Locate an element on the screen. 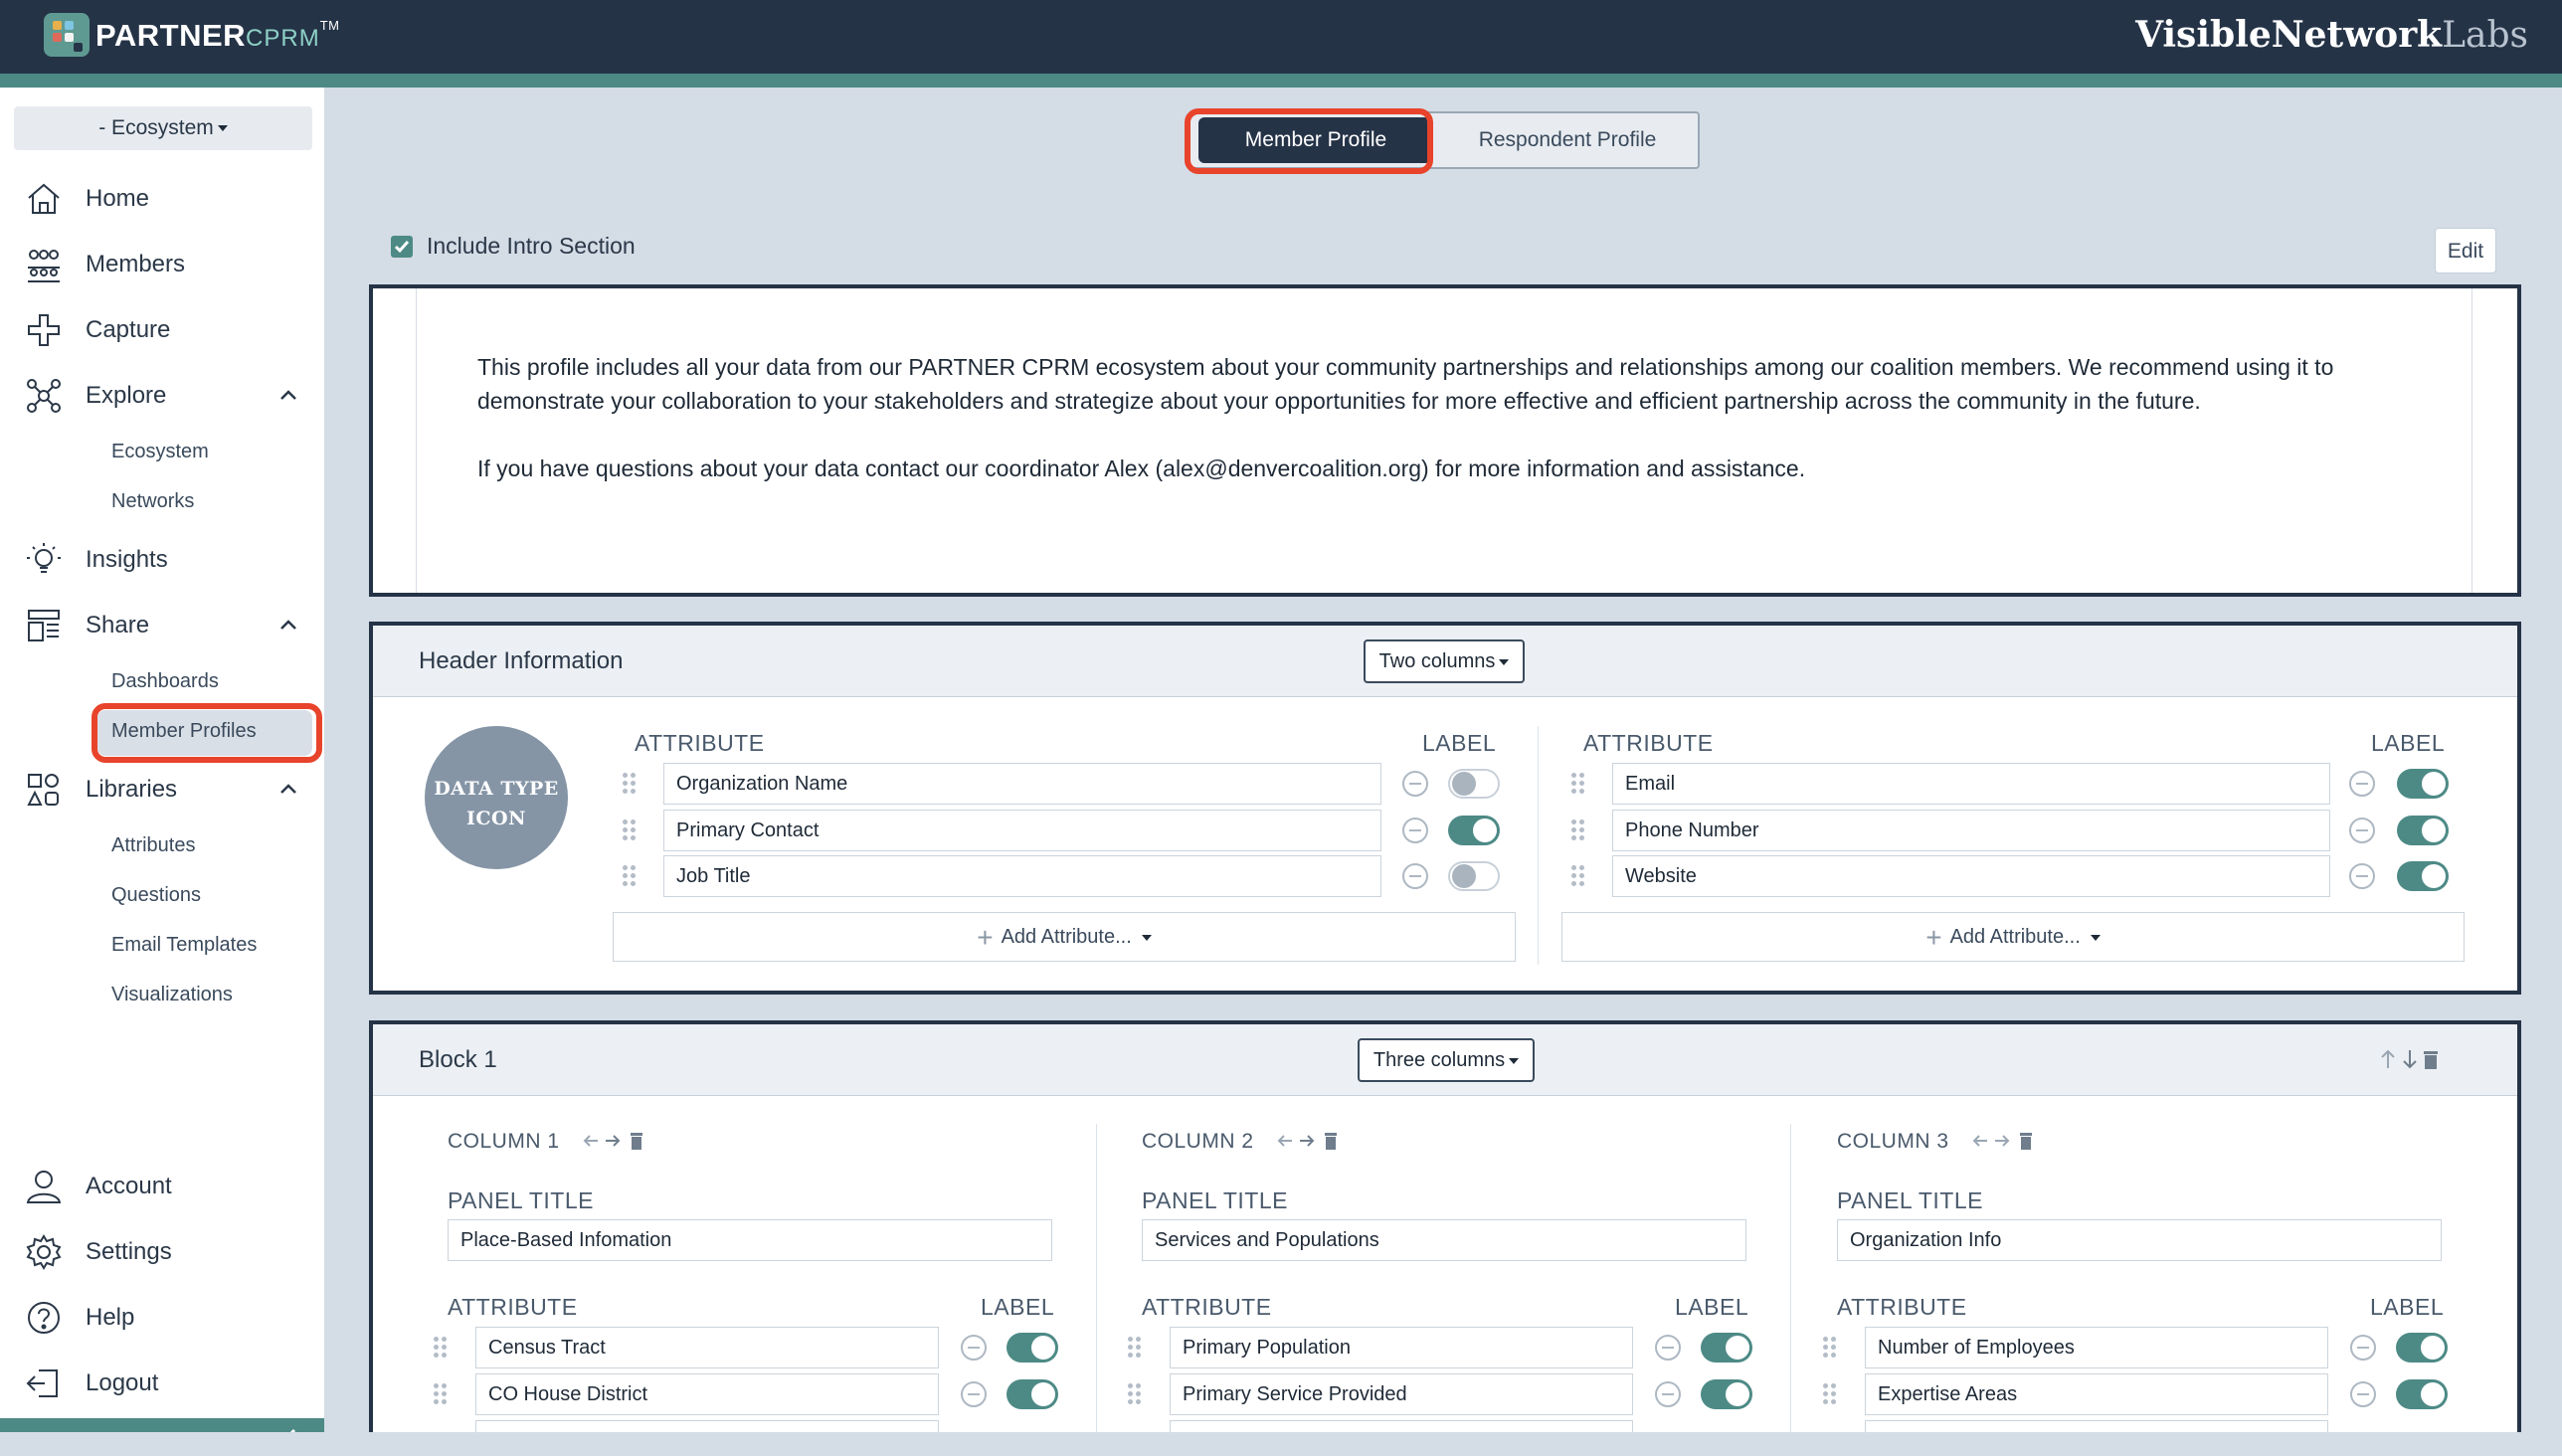 The image size is (2562, 1456). attribute-field: Phone Number is located at coordinates (1971, 830).